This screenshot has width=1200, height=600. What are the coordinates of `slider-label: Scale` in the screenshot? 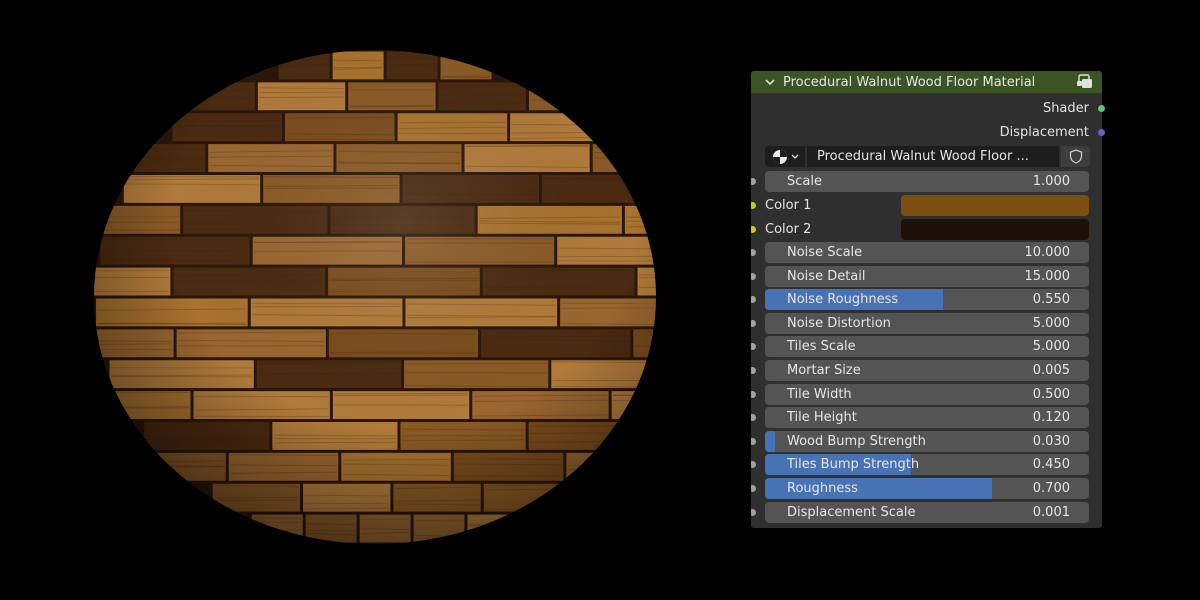 It's located at (804, 181).